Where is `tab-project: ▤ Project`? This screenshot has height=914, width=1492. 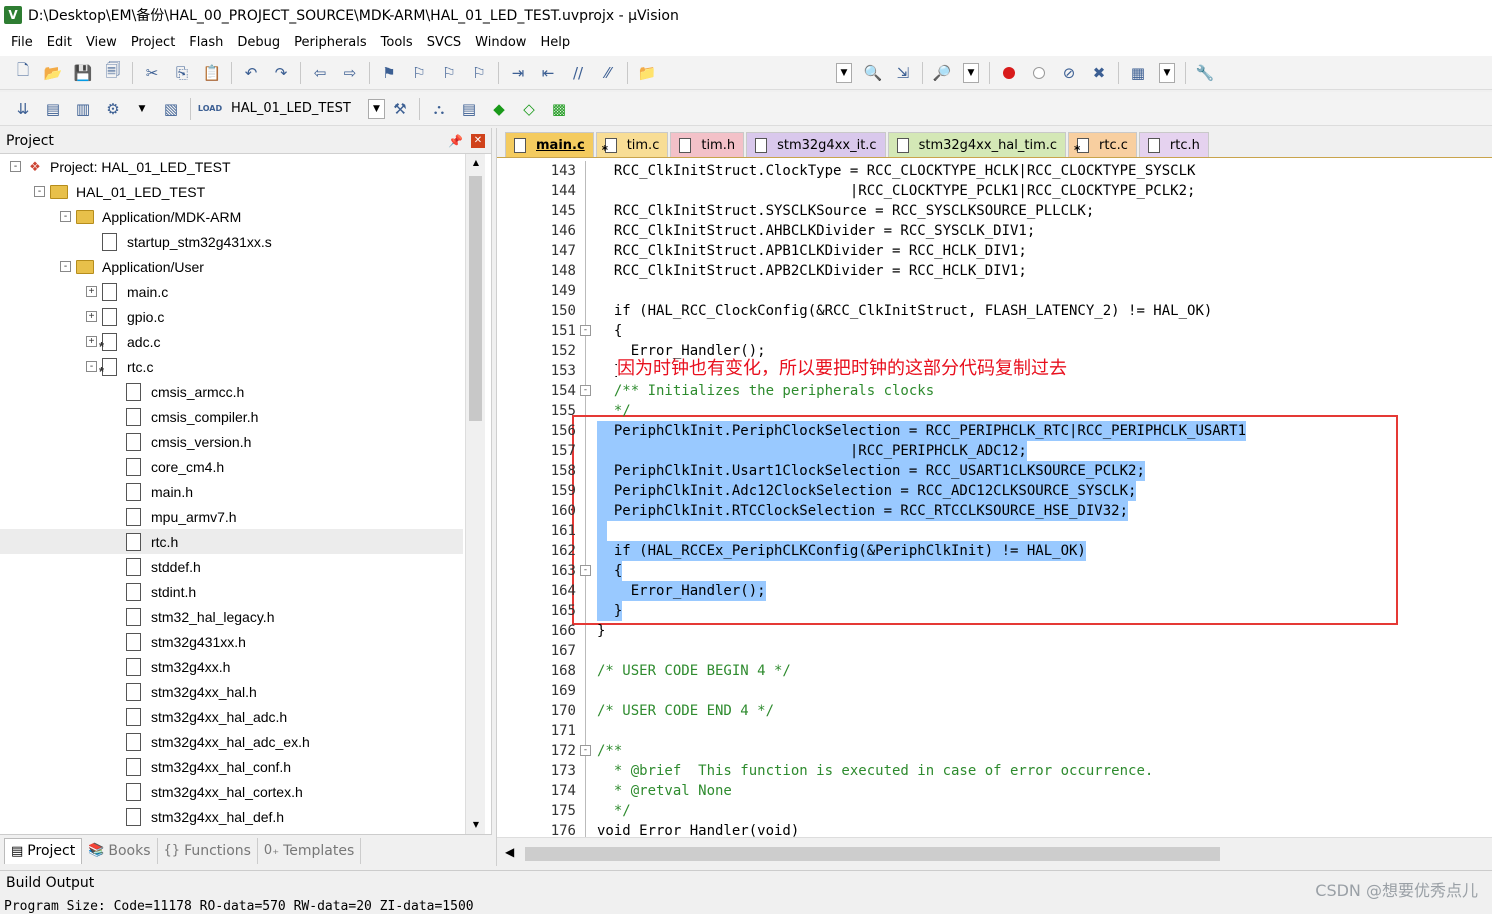 tab-project: ▤ Project is located at coordinates (43, 850).